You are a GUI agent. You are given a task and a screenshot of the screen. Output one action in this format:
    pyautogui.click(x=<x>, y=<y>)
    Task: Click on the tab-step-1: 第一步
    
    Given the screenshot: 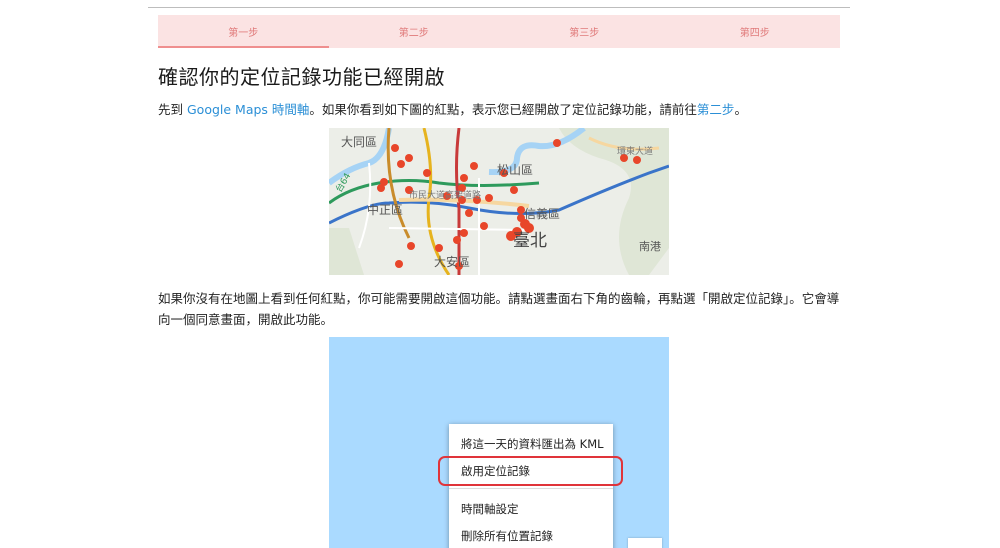 What is the action you would take?
    pyautogui.click(x=243, y=31)
    